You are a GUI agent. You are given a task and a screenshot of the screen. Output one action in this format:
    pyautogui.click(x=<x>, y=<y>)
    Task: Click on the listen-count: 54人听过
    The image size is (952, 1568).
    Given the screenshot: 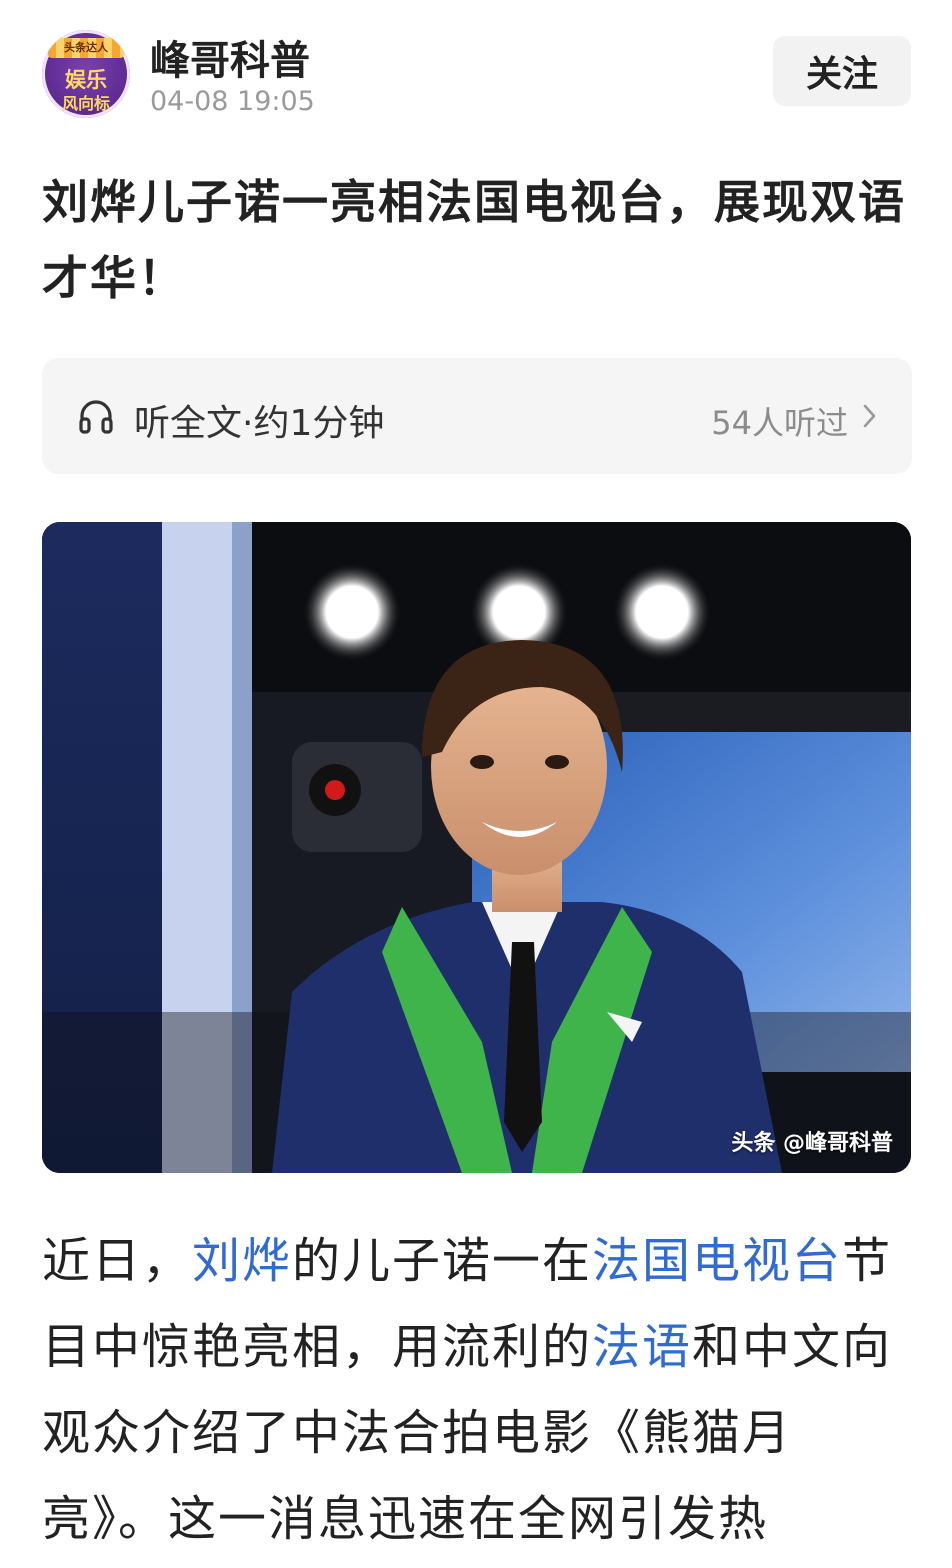 What is the action you would take?
    pyautogui.click(x=779, y=423)
    